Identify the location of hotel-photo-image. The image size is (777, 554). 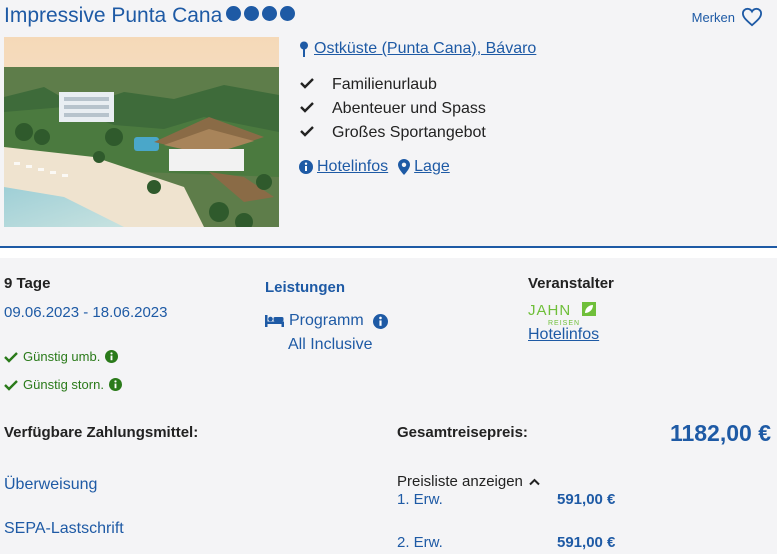
(141, 132).